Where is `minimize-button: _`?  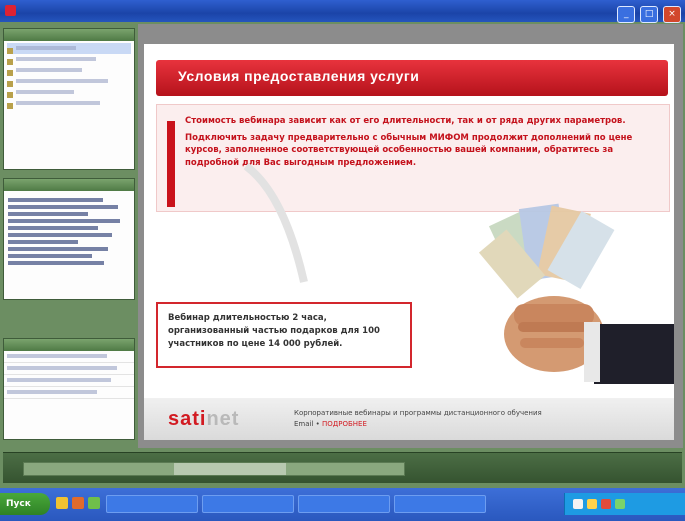 minimize-button: _ is located at coordinates (626, 14).